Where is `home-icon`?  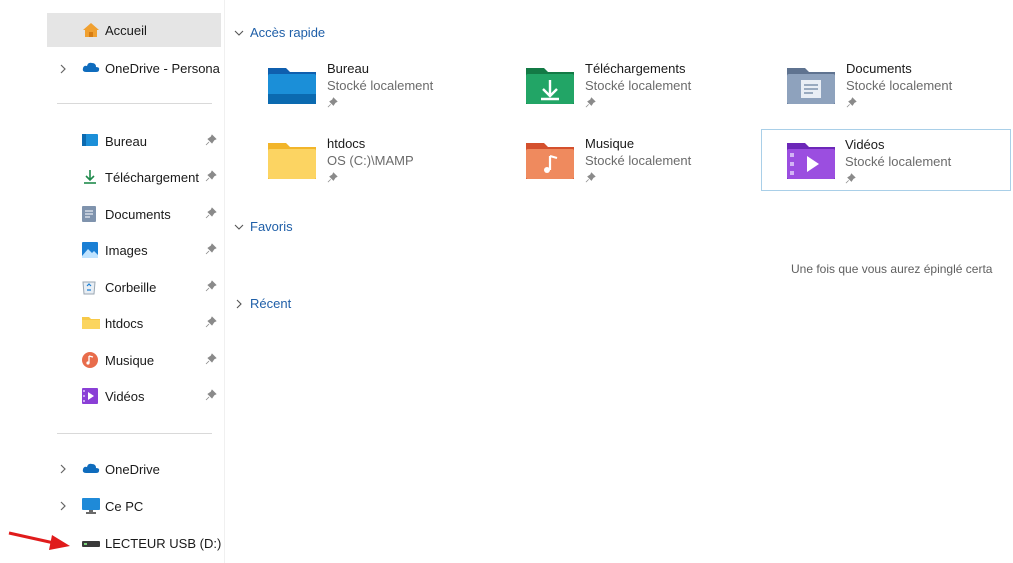 home-icon is located at coordinates (90, 30).